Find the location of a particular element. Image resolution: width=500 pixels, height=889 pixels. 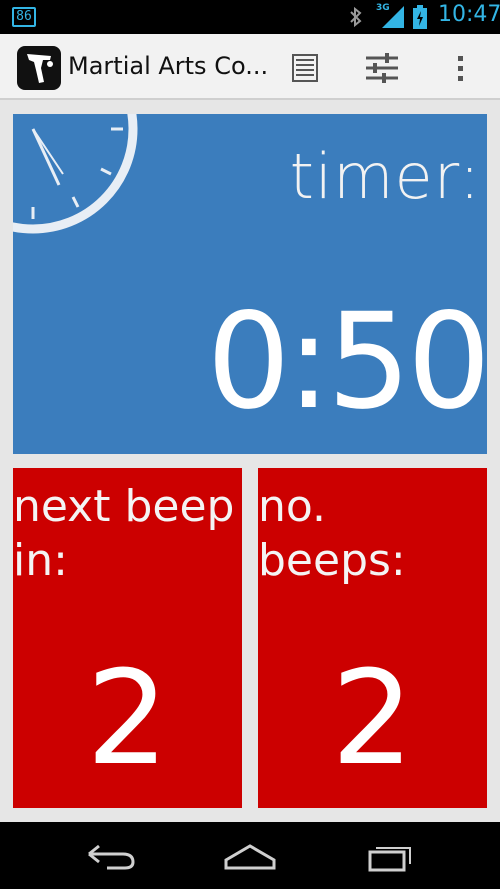

back-icon is located at coordinates (111, 857).